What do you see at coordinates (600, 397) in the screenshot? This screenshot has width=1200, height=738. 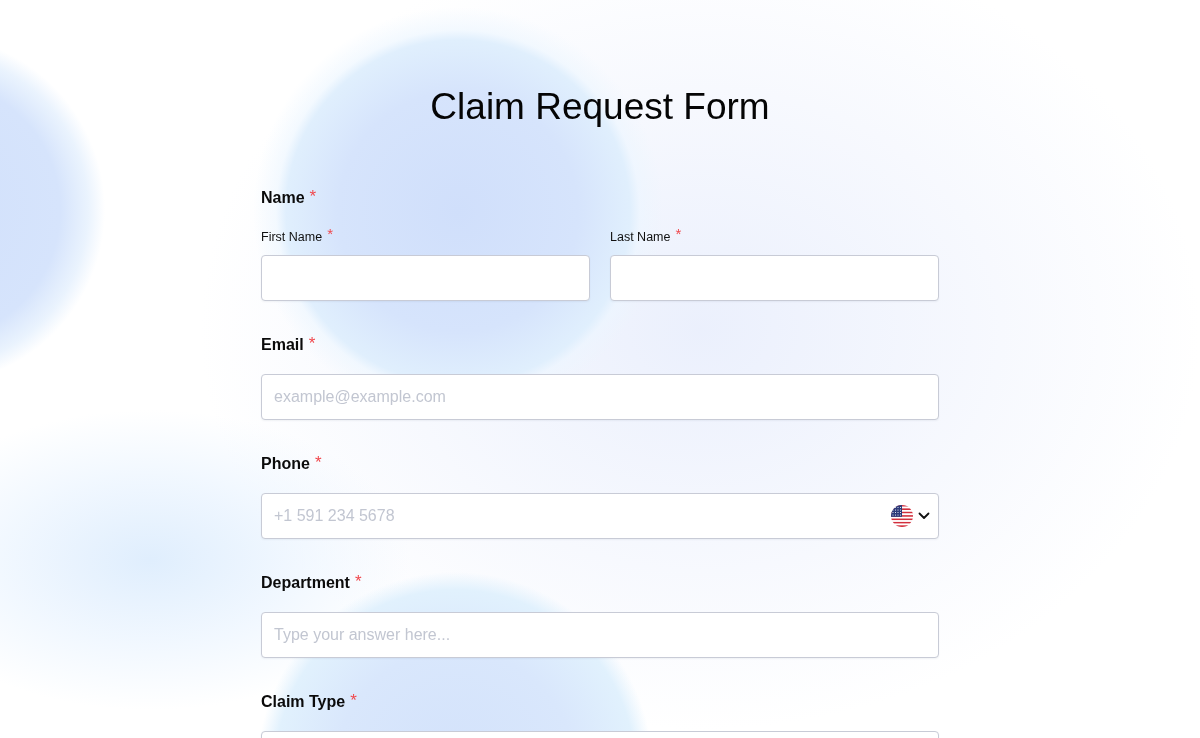 I see `input-field: example@example.com` at bounding box center [600, 397].